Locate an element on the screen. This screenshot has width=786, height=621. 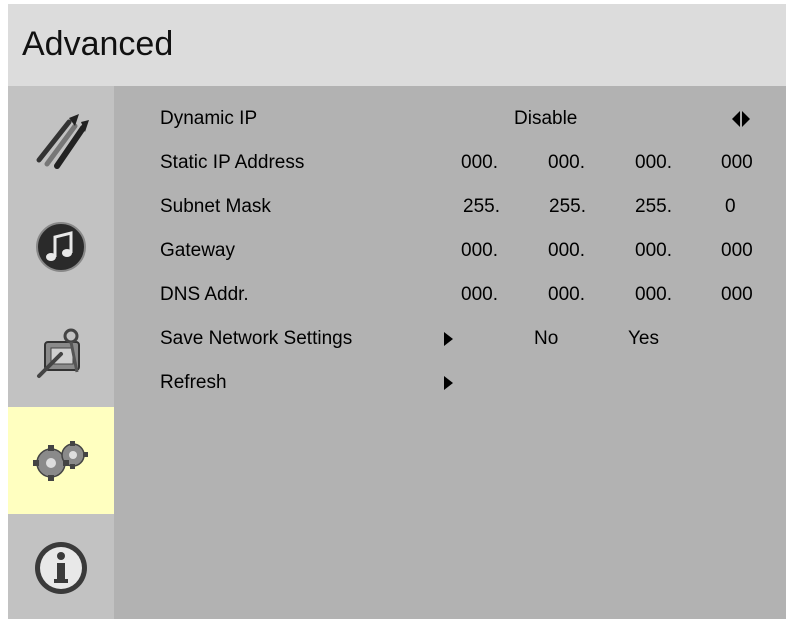
gears-icon is located at coordinates (60, 460).